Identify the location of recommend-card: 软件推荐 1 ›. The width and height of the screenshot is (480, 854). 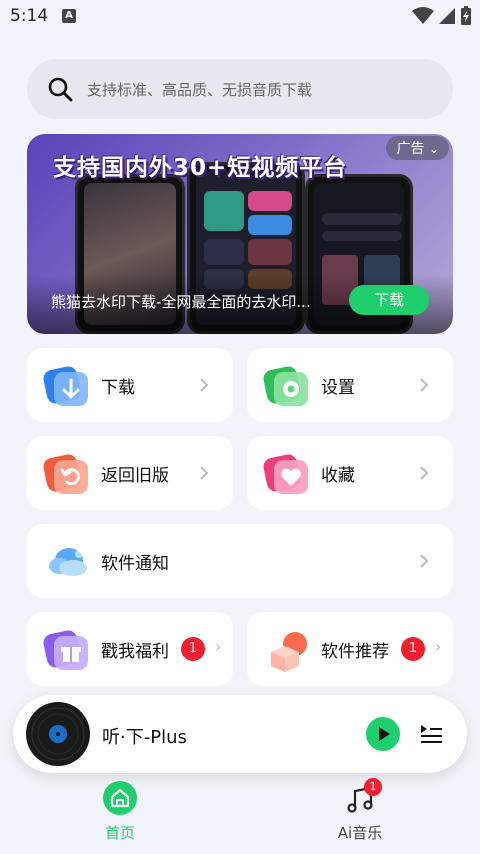
(350, 649).